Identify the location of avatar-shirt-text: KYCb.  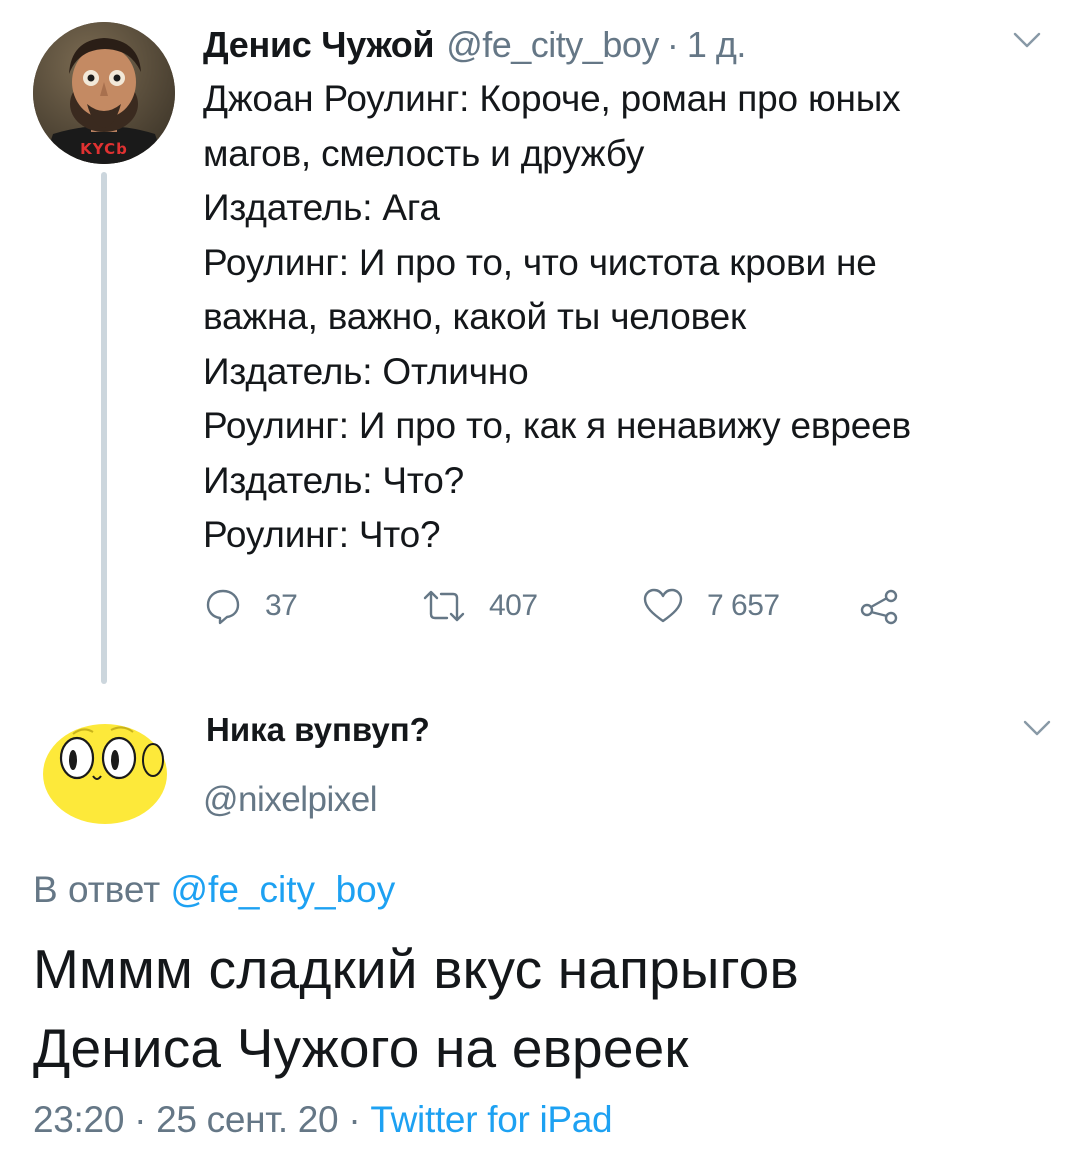
(104, 149).